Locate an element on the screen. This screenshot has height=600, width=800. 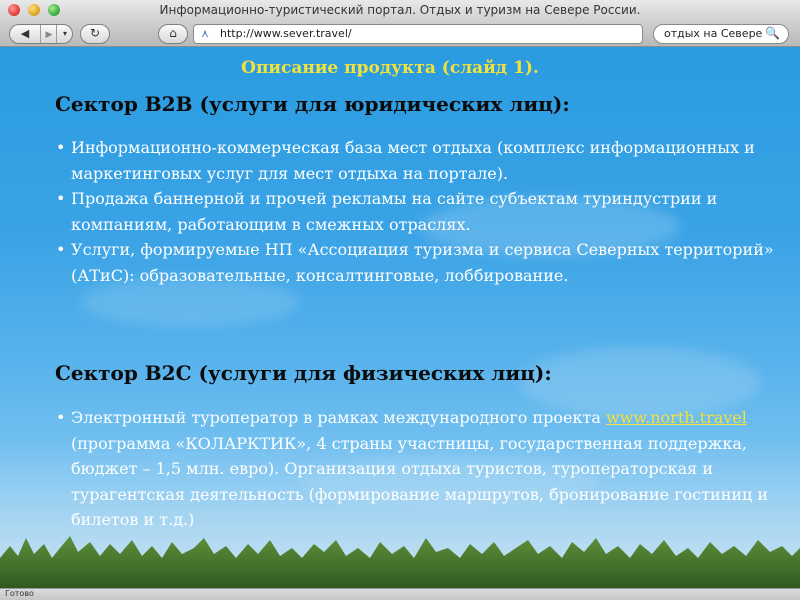
history-menu-button: ▾ is located at coordinates (64, 34).